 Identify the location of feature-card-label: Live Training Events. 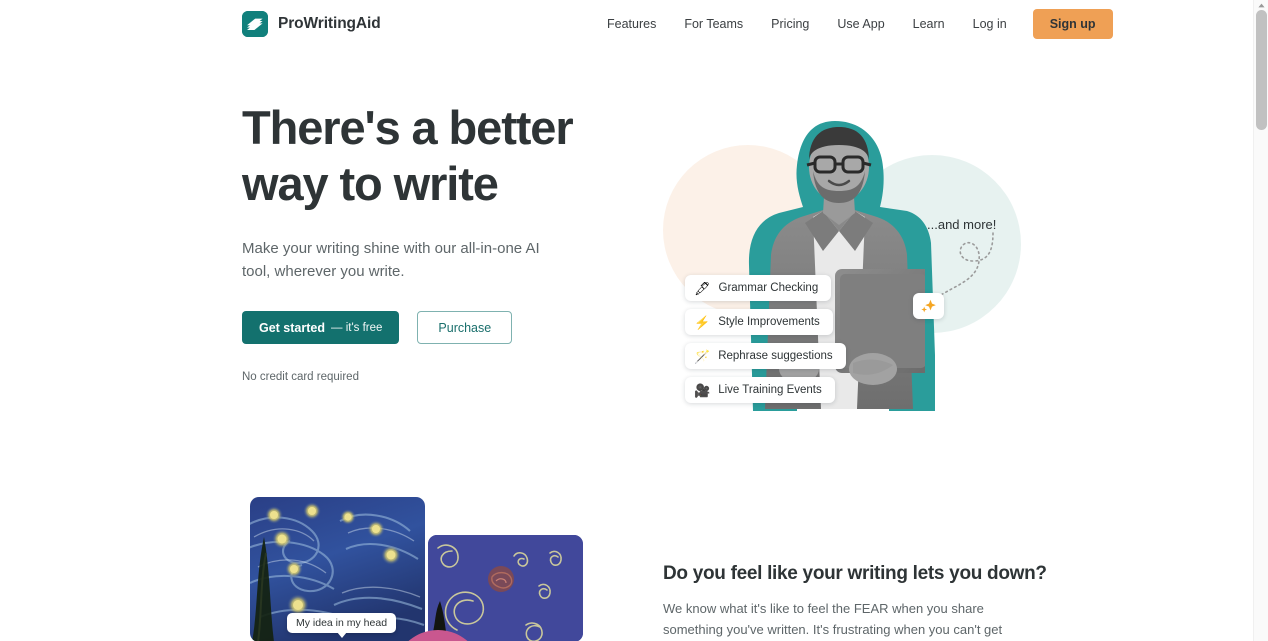
(770, 390).